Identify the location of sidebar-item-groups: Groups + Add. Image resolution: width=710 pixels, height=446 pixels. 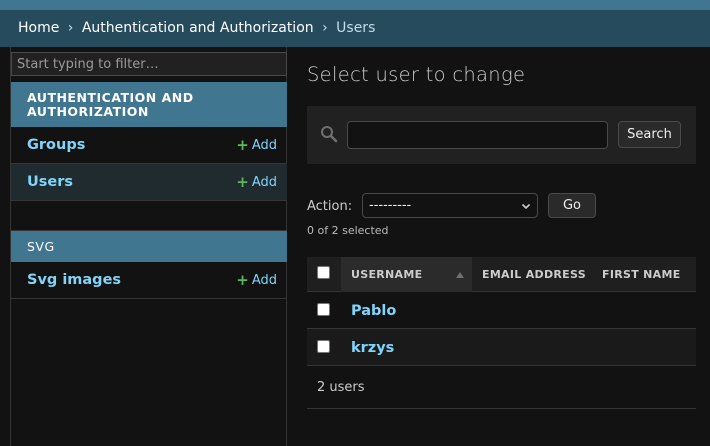
(149, 145).